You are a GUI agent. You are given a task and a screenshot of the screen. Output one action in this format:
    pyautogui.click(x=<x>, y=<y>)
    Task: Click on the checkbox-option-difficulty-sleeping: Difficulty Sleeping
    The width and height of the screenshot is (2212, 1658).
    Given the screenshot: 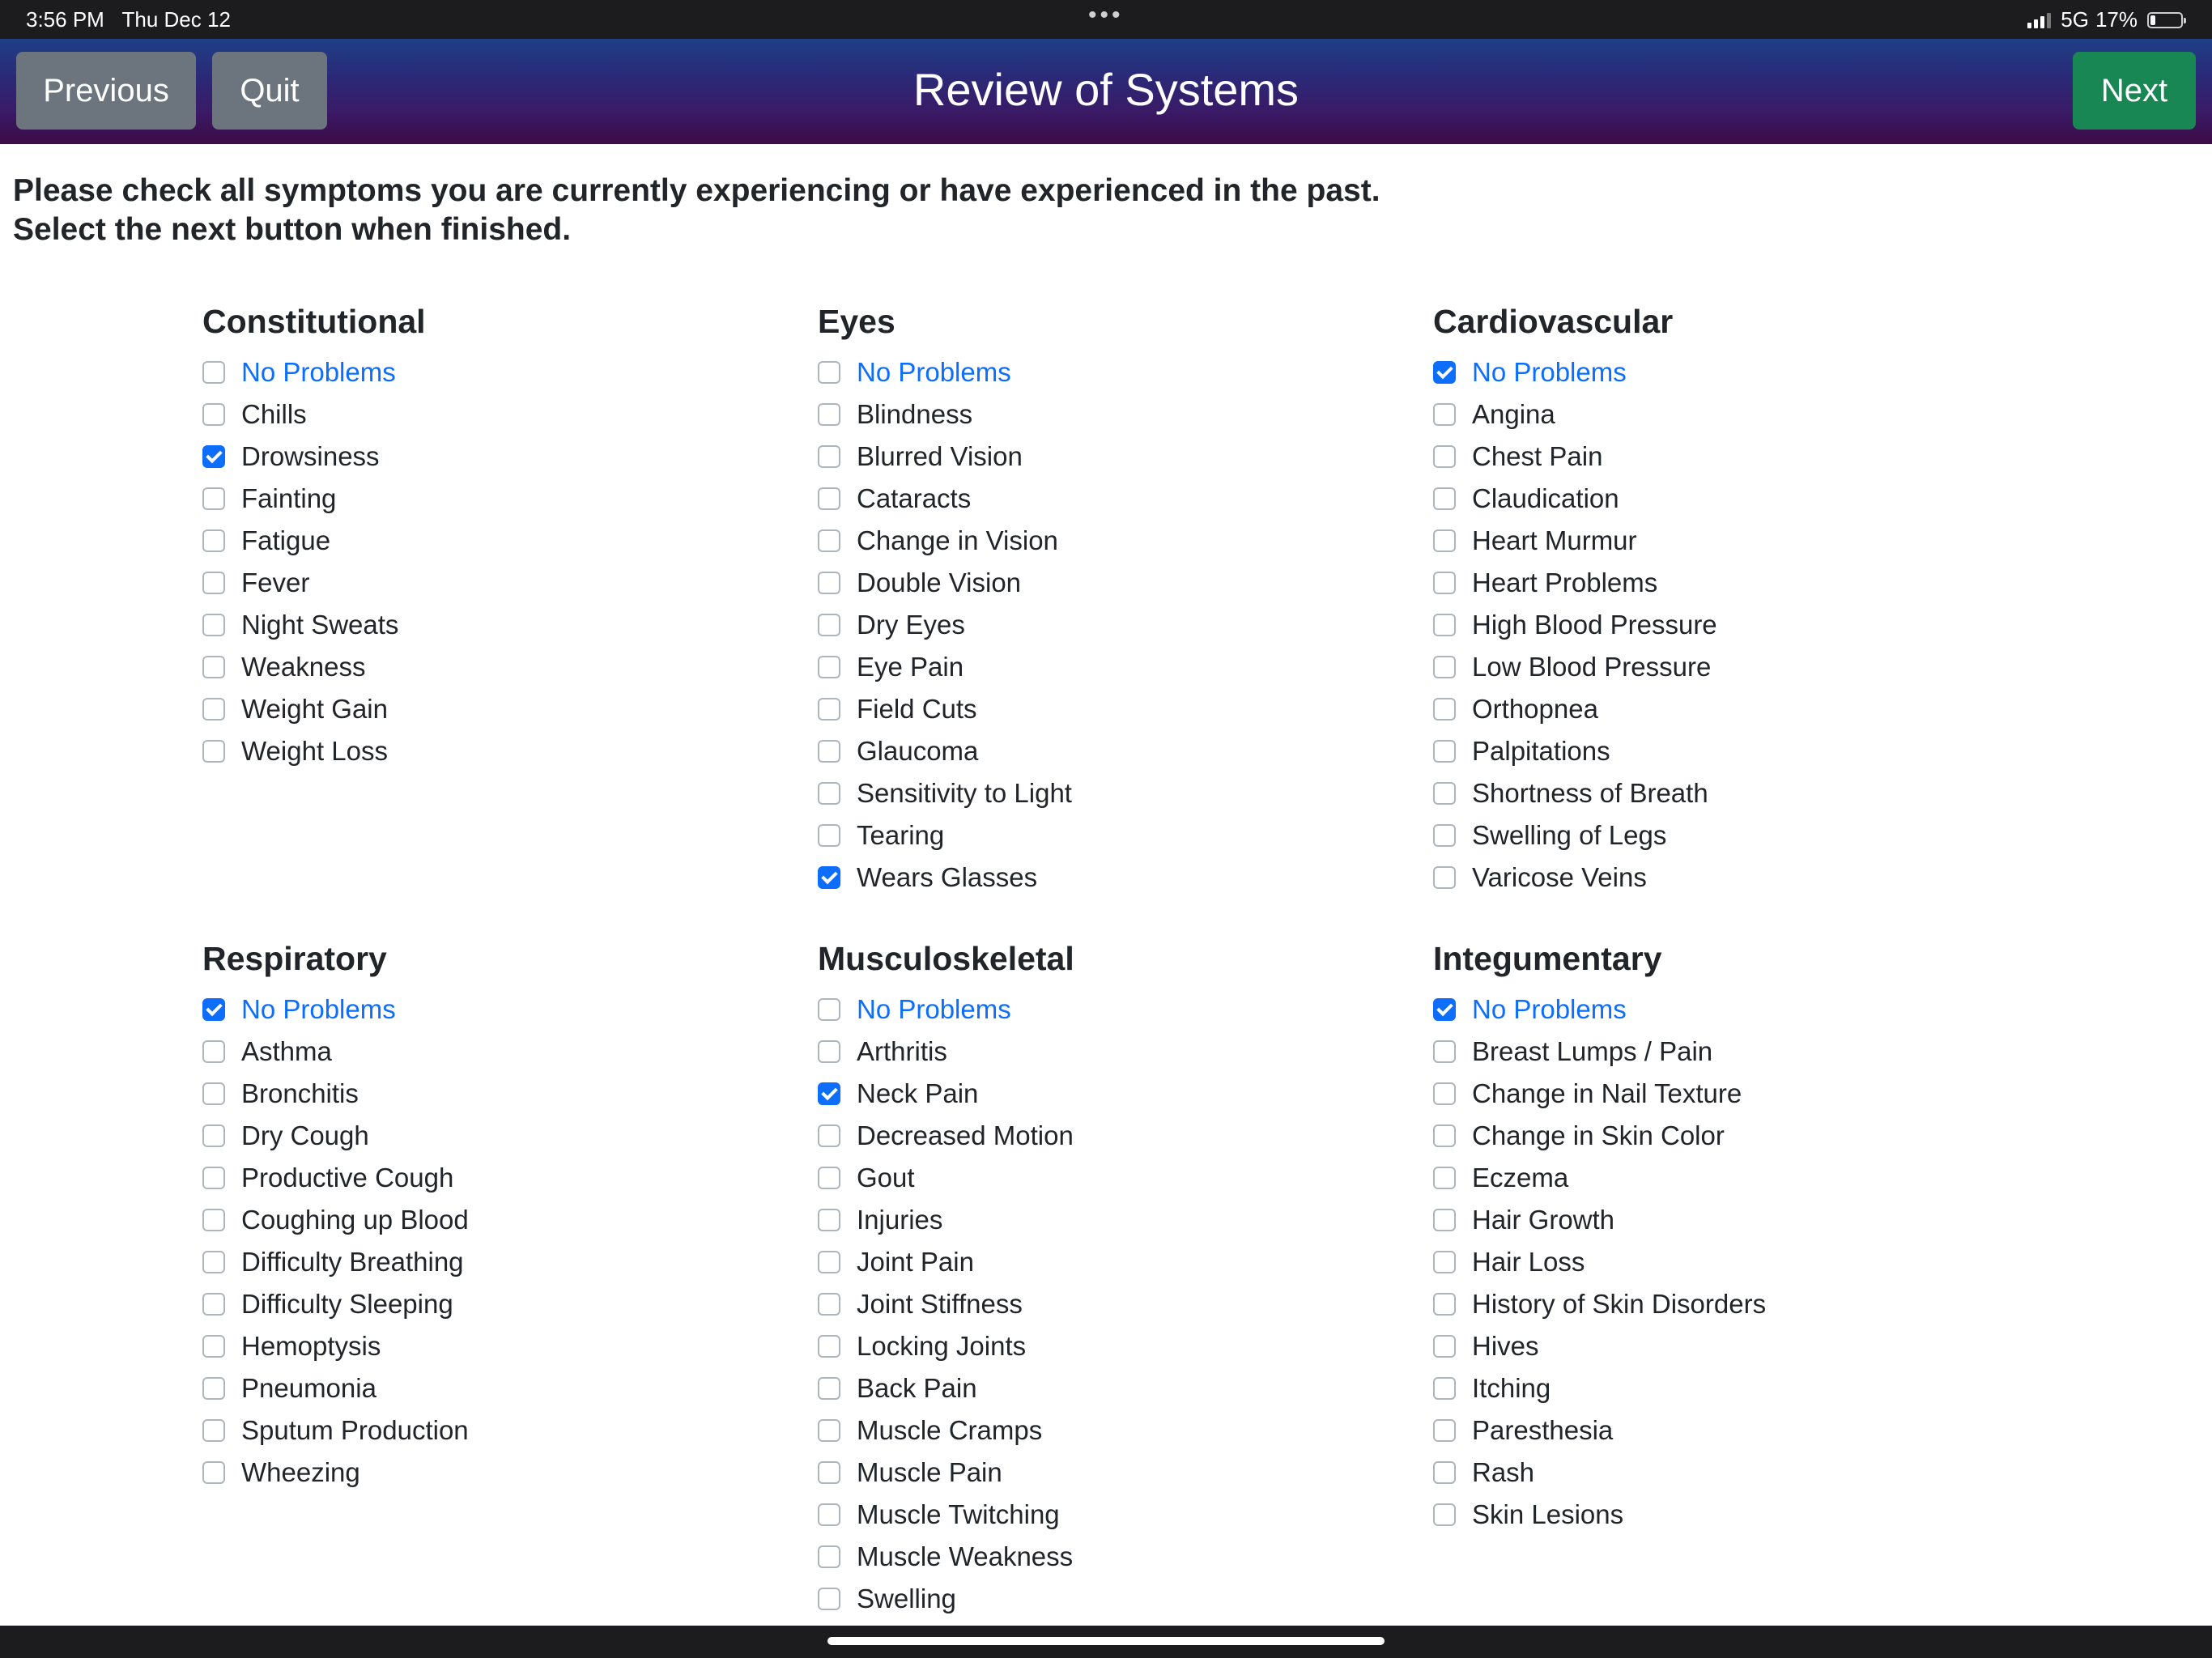 What is the action you would take?
    pyautogui.click(x=502, y=1304)
    